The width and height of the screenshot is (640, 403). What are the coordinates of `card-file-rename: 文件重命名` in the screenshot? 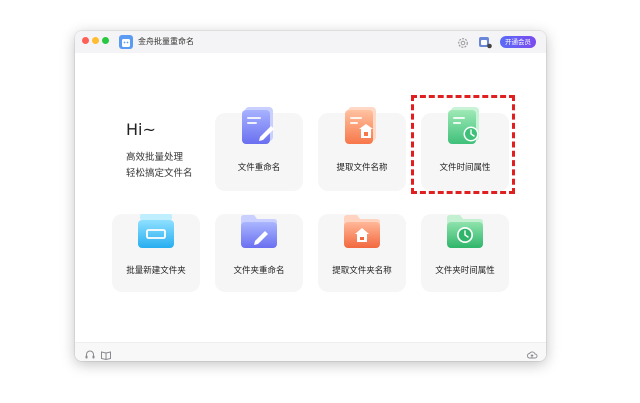 It's located at (259, 149).